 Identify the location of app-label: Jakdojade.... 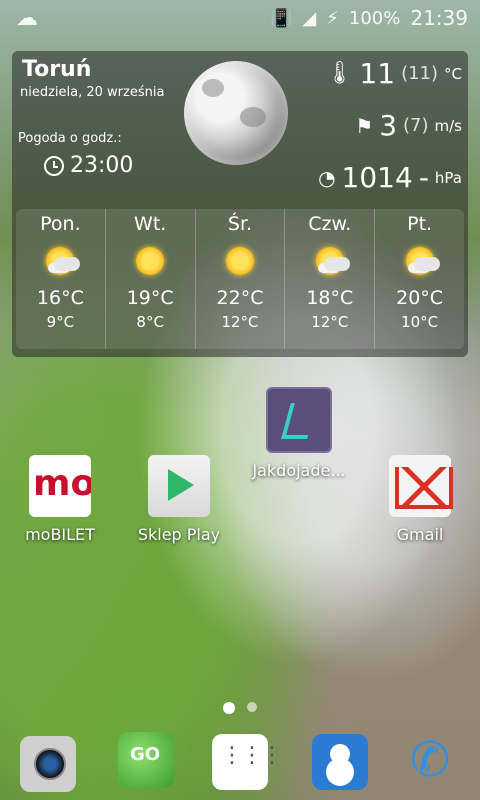
(299, 470).